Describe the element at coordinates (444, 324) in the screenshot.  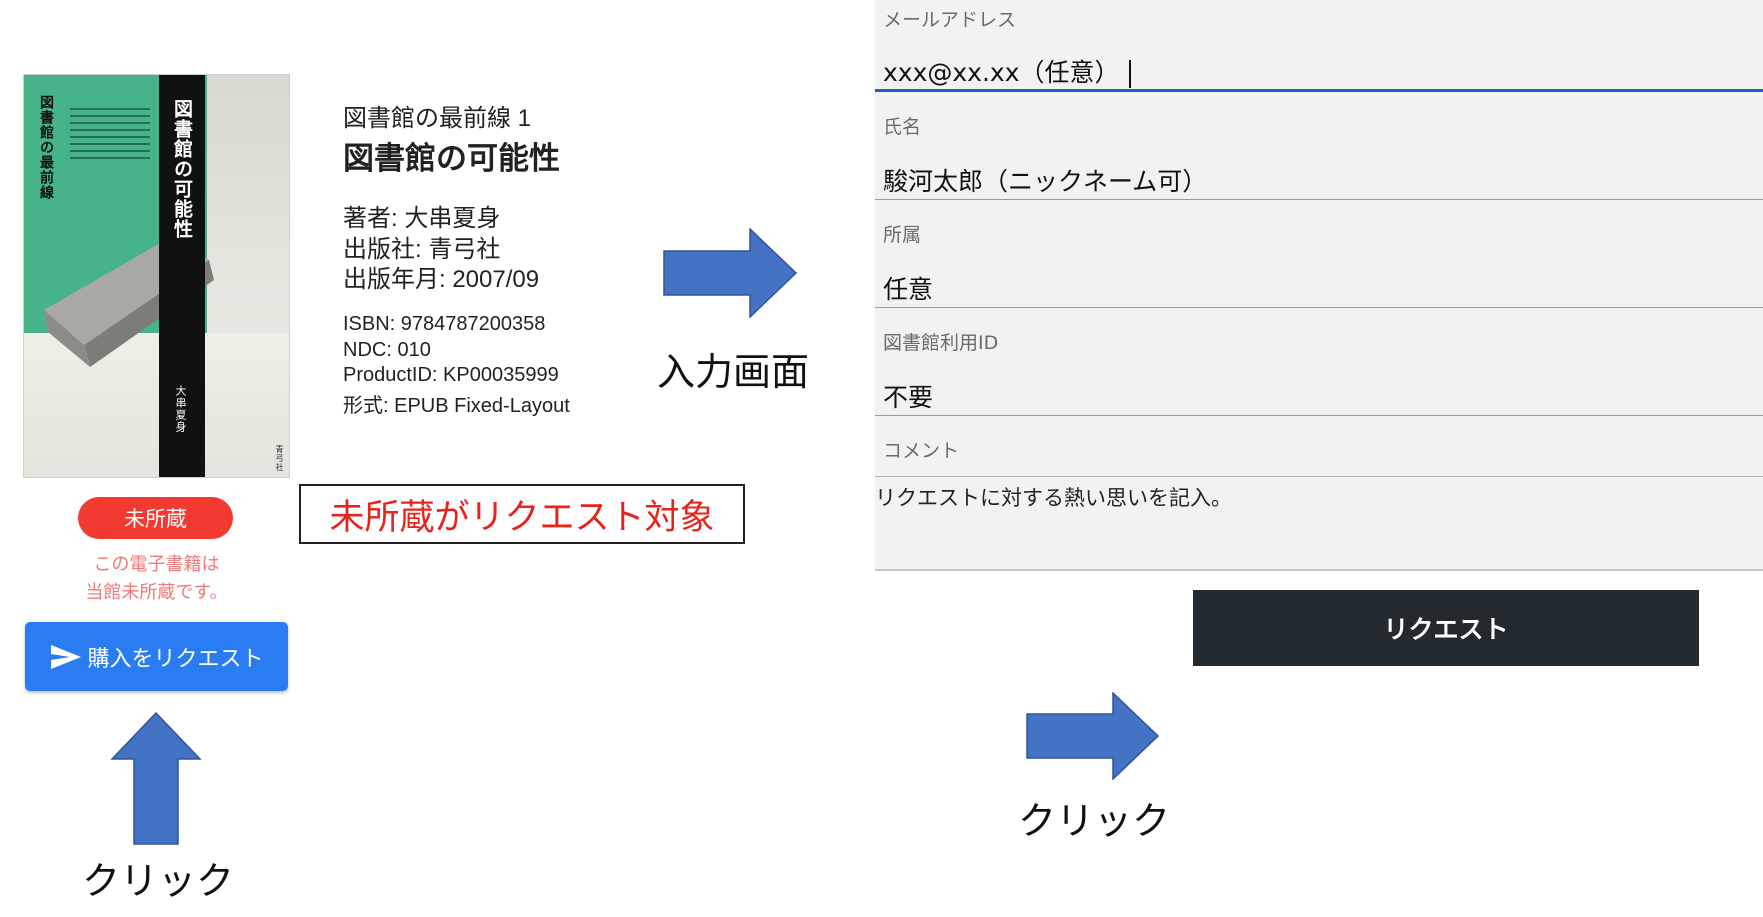
I see `book-isbn: ISBN: 9784787200358` at that location.